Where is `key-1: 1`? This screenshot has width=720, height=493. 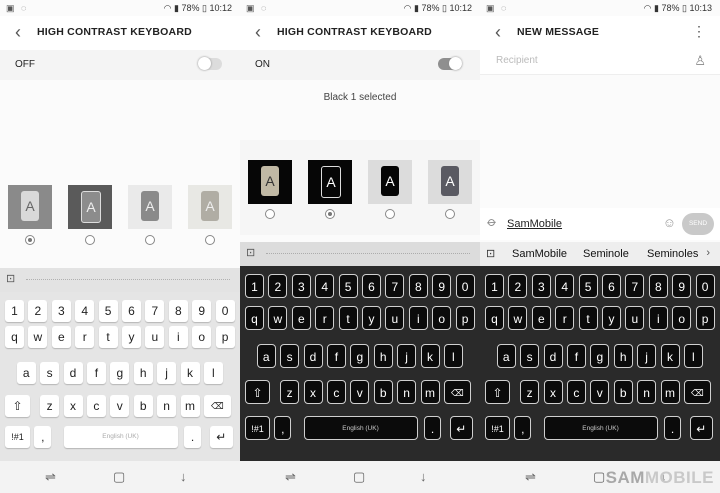 key-1: 1 is located at coordinates (14, 311).